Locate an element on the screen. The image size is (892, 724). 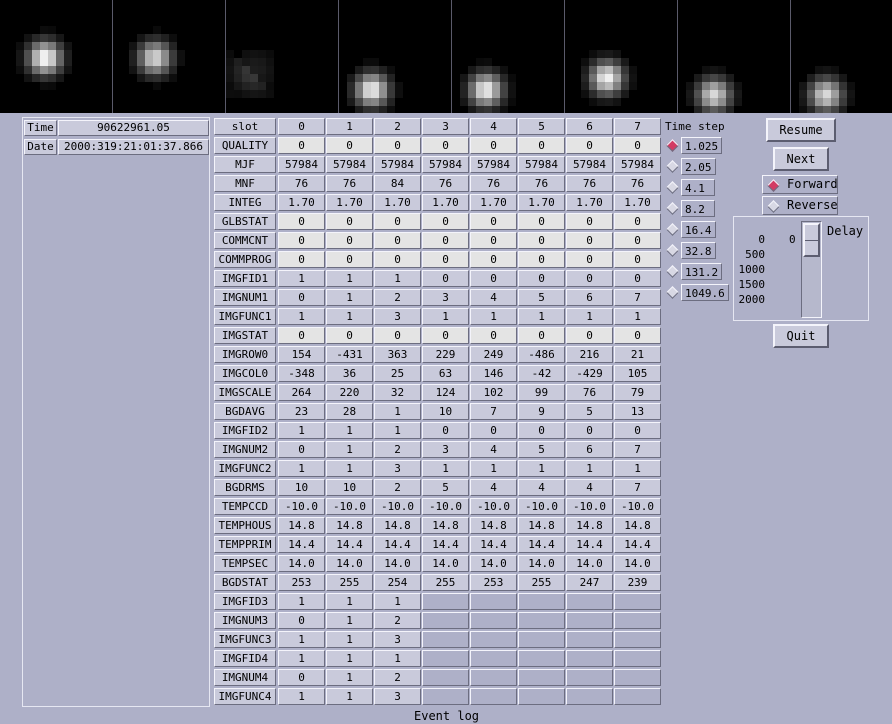
row-label-imgcol0: IMGCOL0 is located at coordinates (245, 373).